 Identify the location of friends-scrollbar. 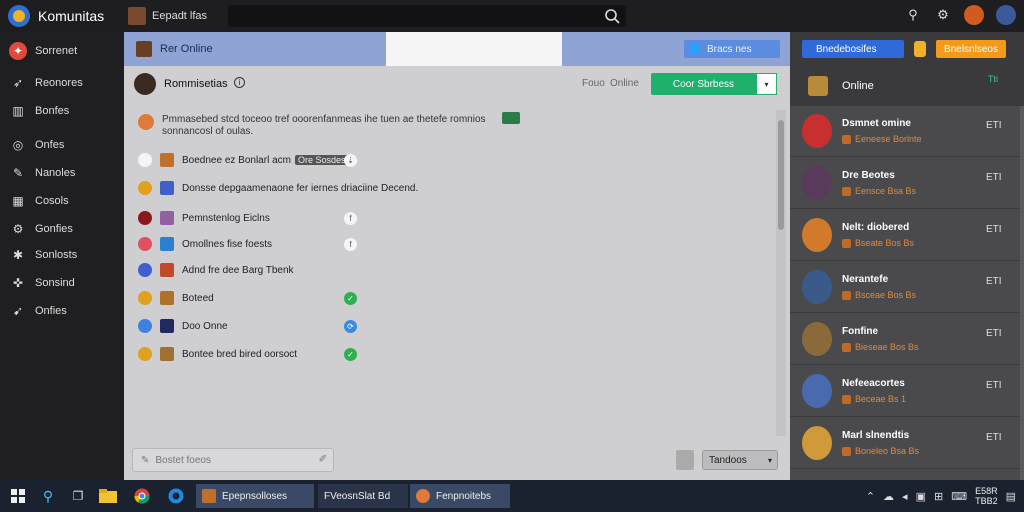
(1022, 293).